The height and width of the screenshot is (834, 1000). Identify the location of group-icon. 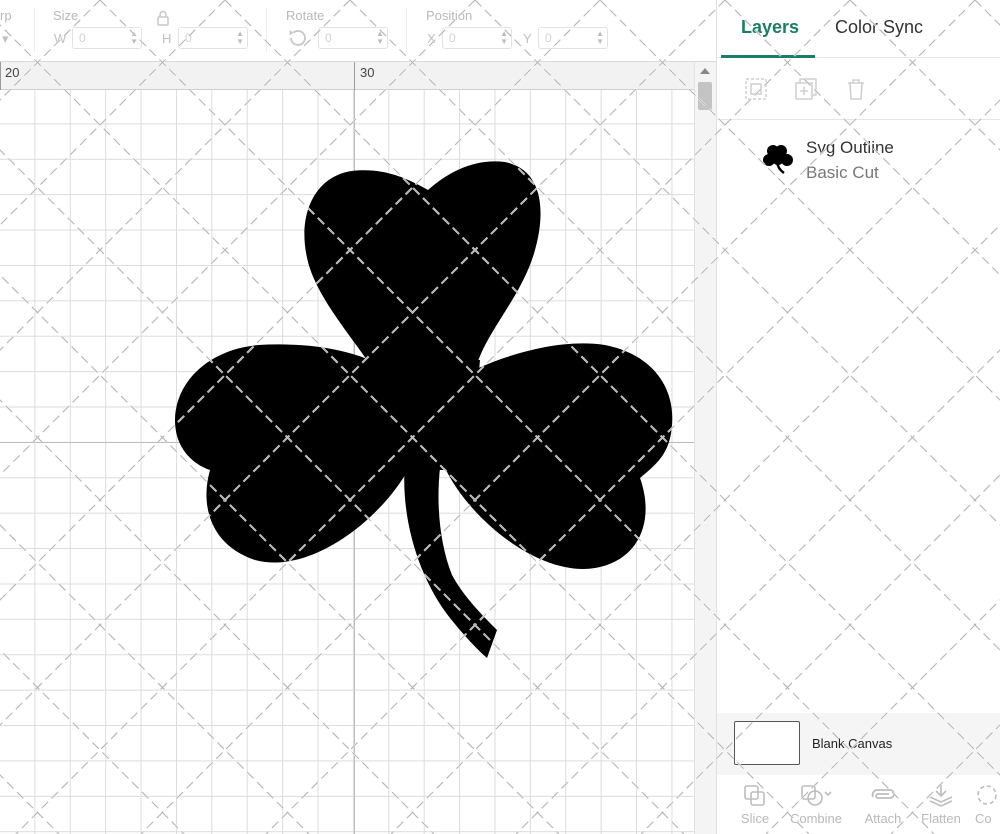
(756, 89).